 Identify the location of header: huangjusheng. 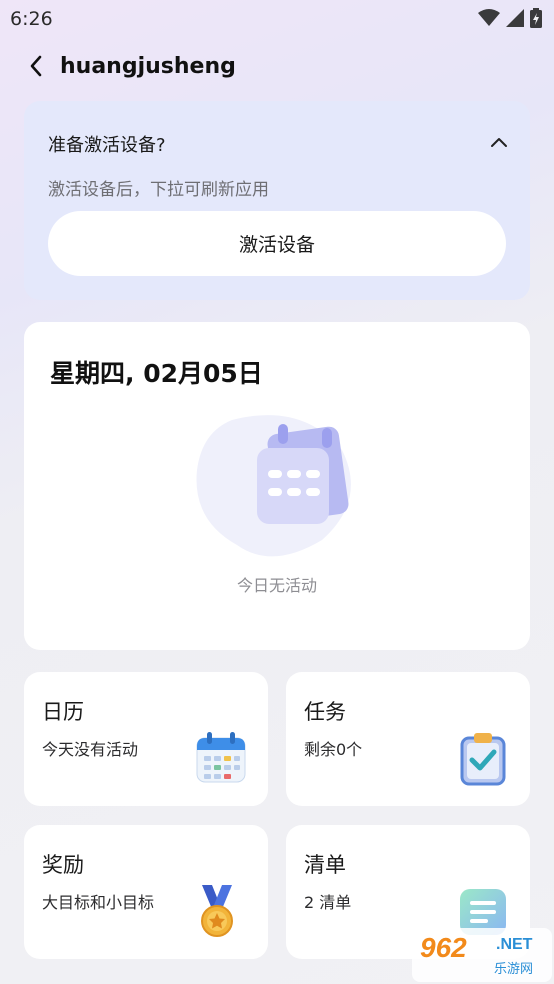
(277, 67).